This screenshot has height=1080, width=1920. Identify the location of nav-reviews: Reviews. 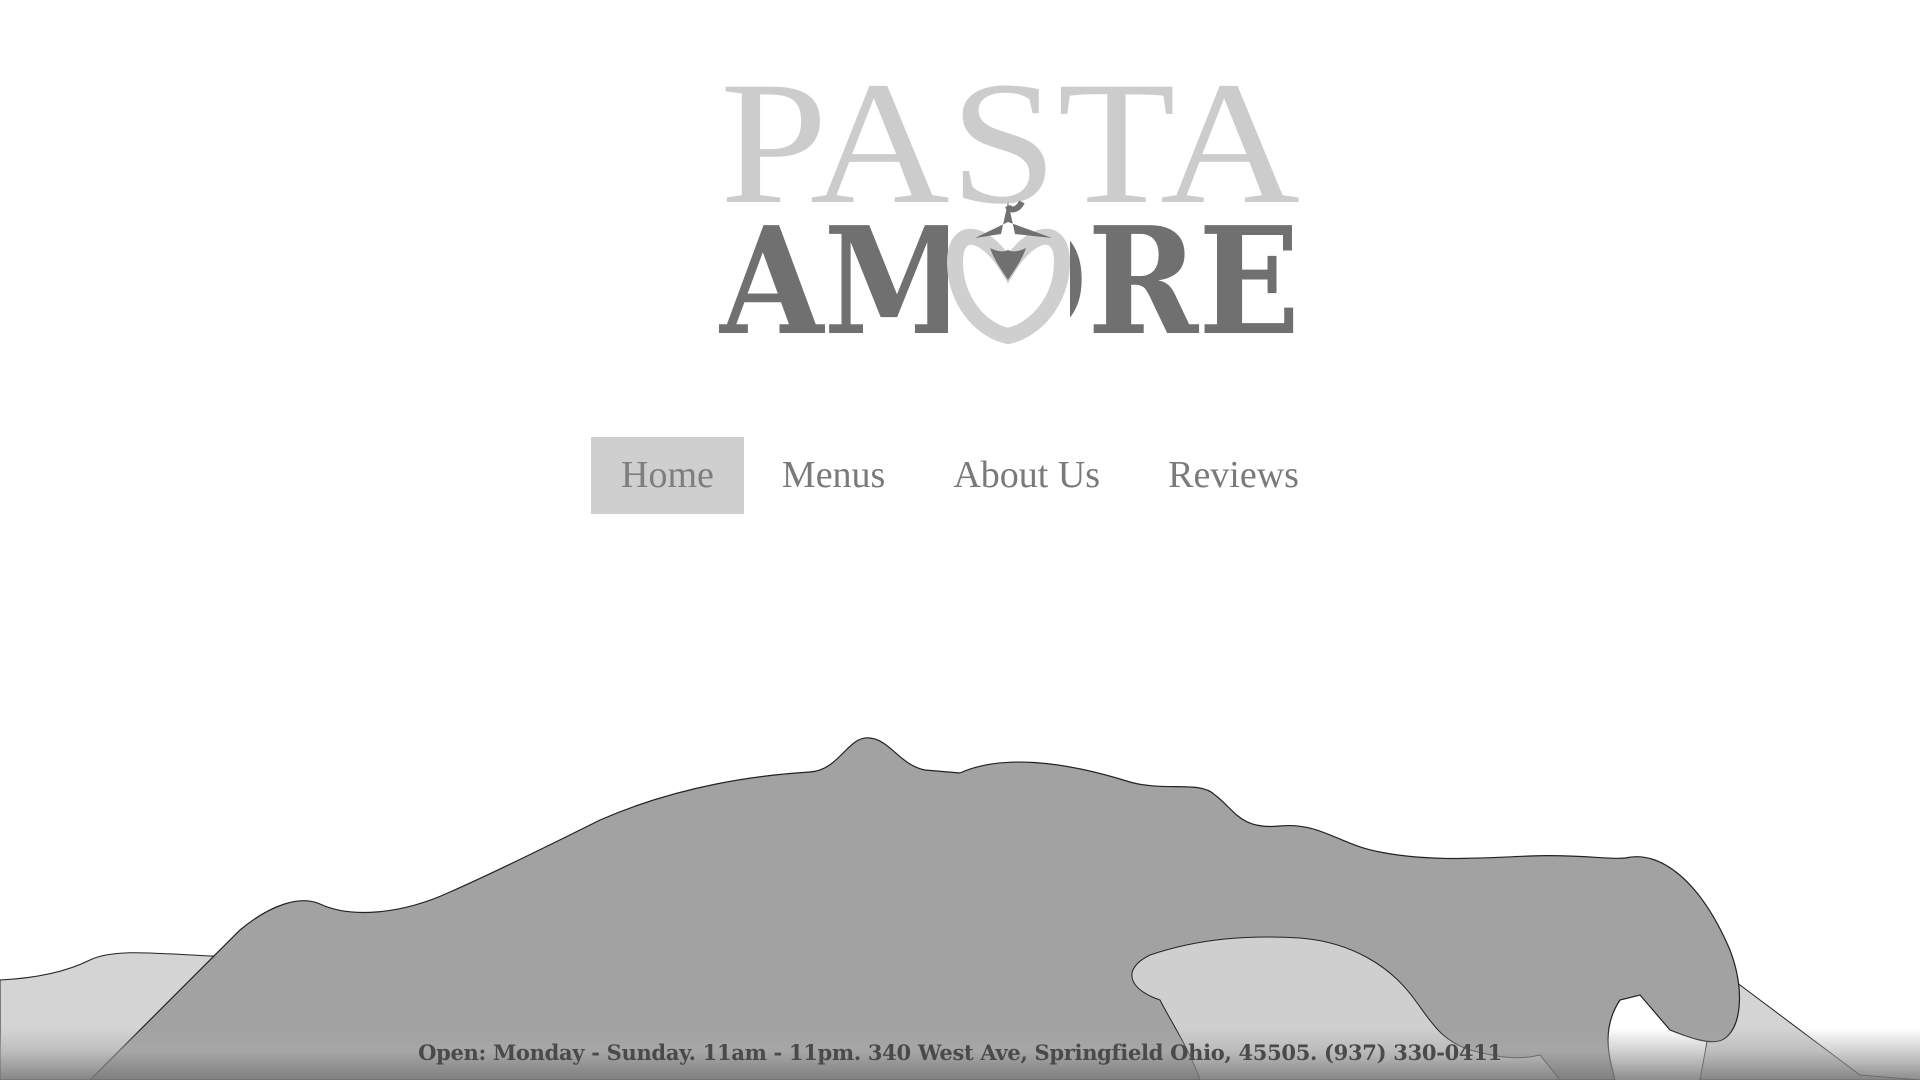
(1233, 475).